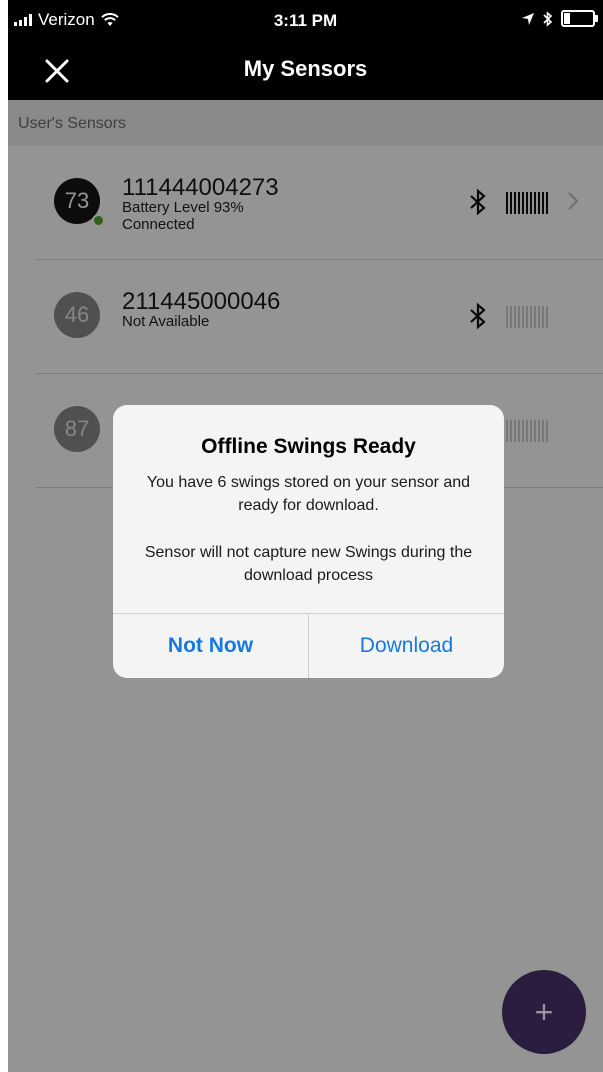  I want to click on plus-icon: +, so click(544, 1011).